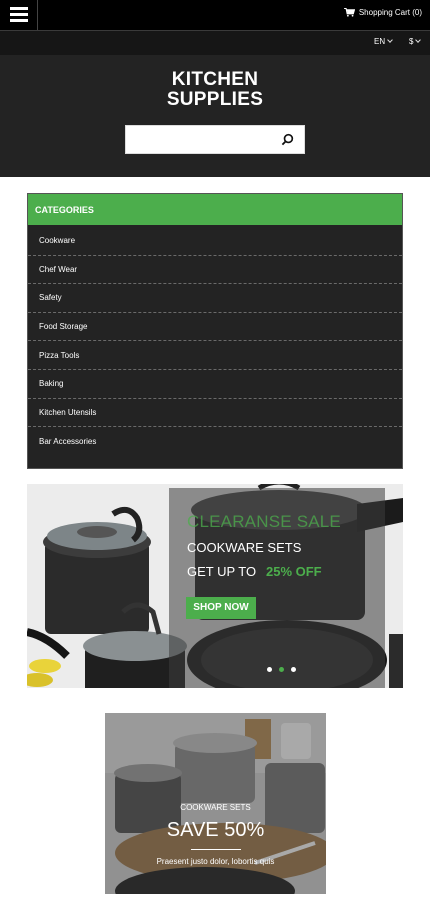 This screenshot has width=430, height=900. Describe the element at coordinates (215, 43) in the screenshot. I see `language-currency-bar: EN $` at that location.